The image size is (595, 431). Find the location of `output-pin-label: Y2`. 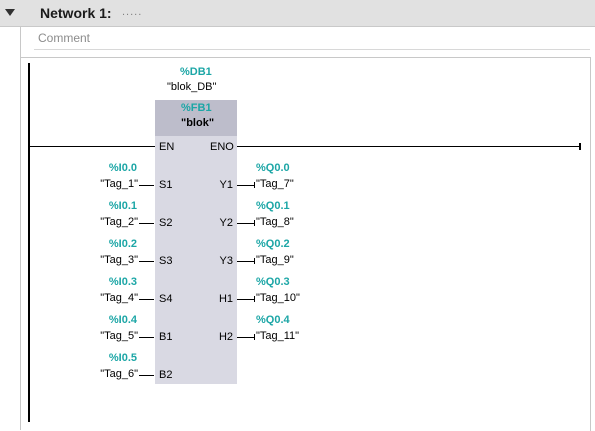

output-pin-label: Y2 is located at coordinates (226, 223).